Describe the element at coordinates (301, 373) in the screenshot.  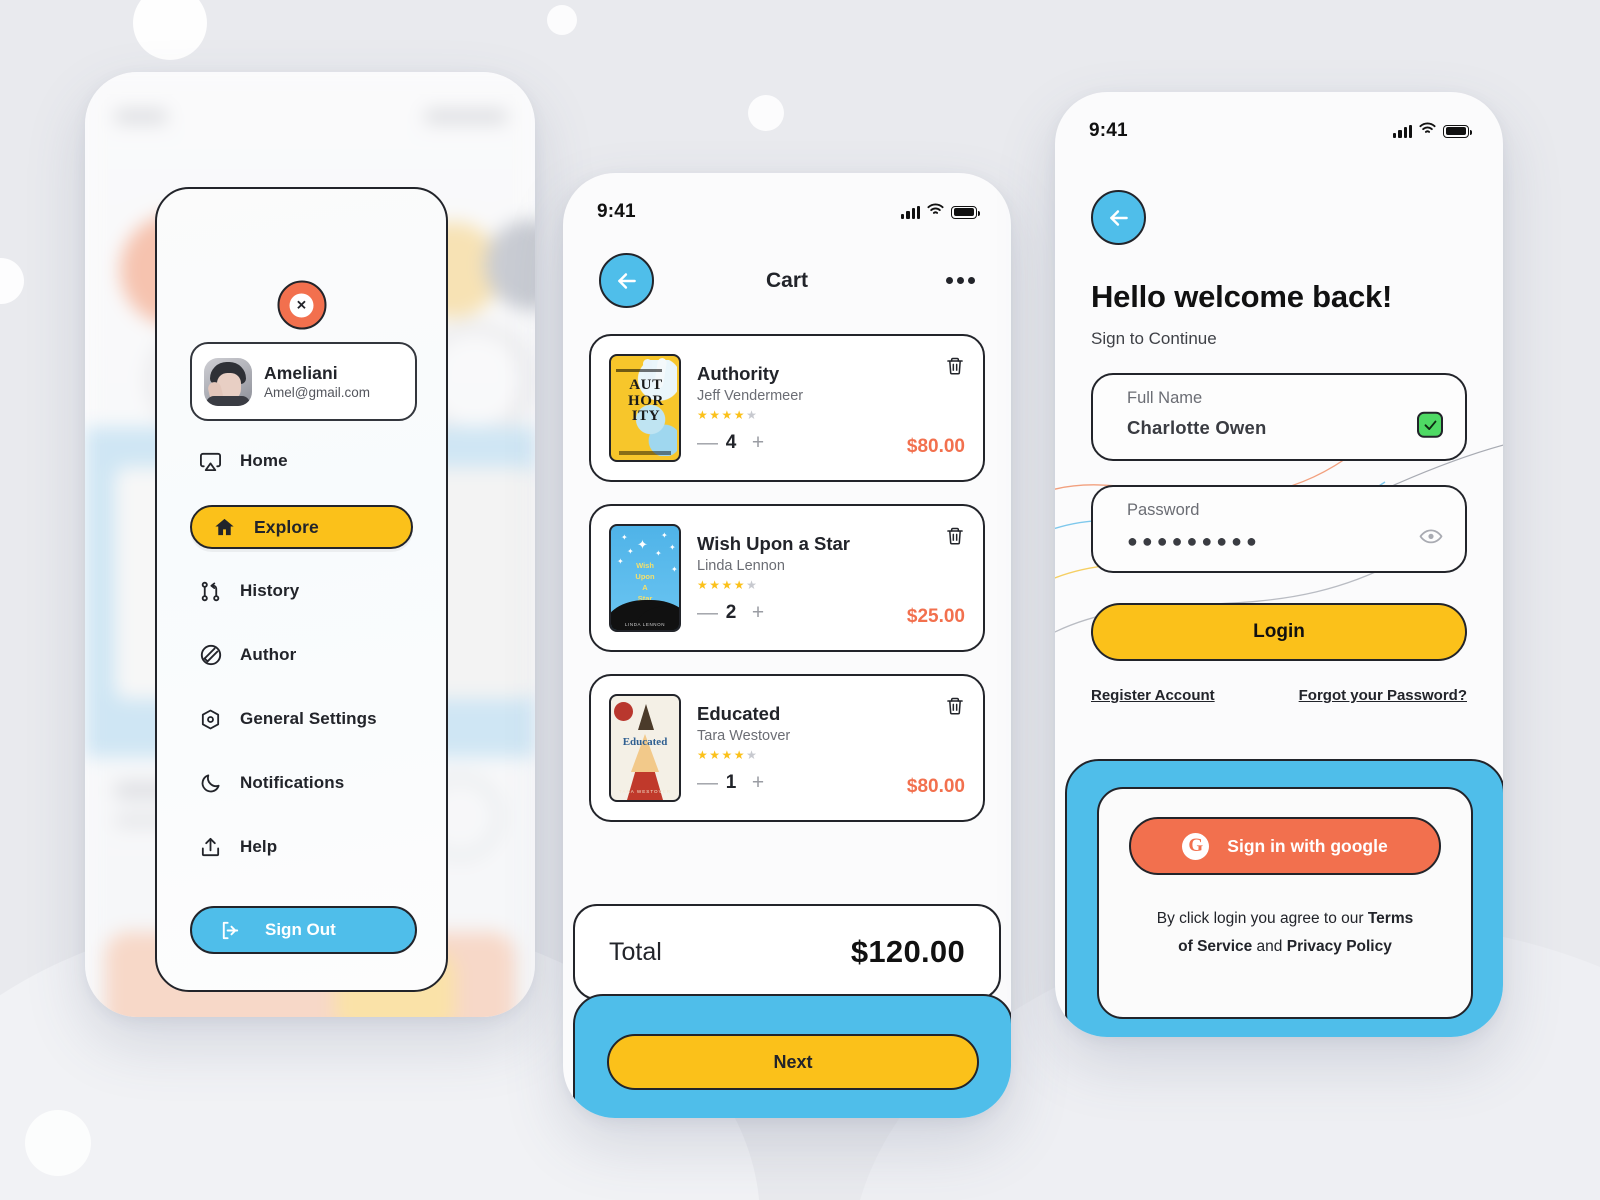
I see `profile-name: Ameliani` at that location.